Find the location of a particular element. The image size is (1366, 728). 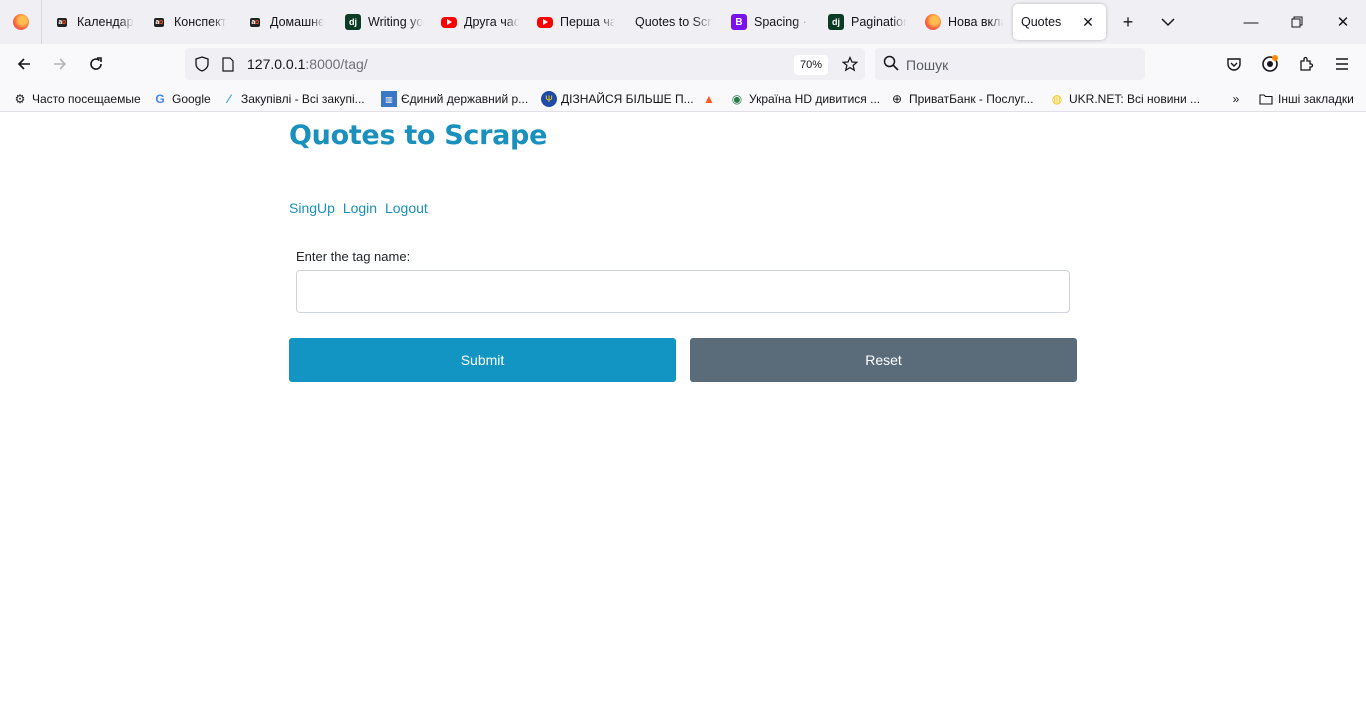

chevron-double-right-icon: » is located at coordinates (1236, 99).